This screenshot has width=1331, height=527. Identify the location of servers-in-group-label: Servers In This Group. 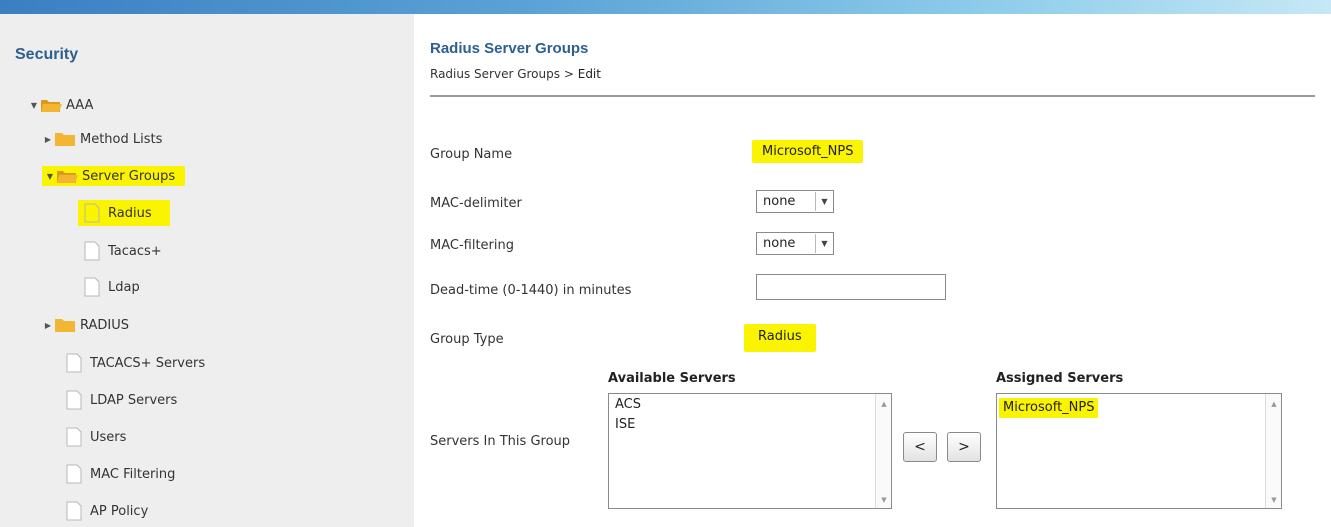
(500, 441).